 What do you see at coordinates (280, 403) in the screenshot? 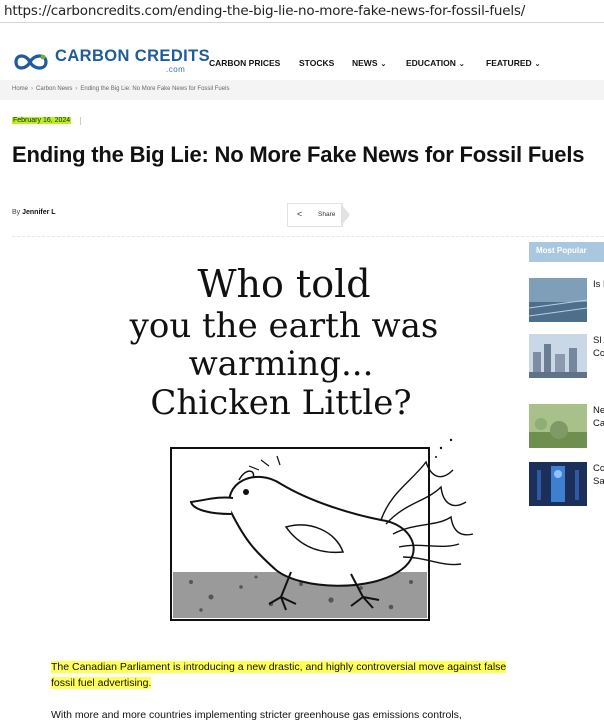
I see `cartoon-caption-line-4: Chicken Little?` at bounding box center [280, 403].